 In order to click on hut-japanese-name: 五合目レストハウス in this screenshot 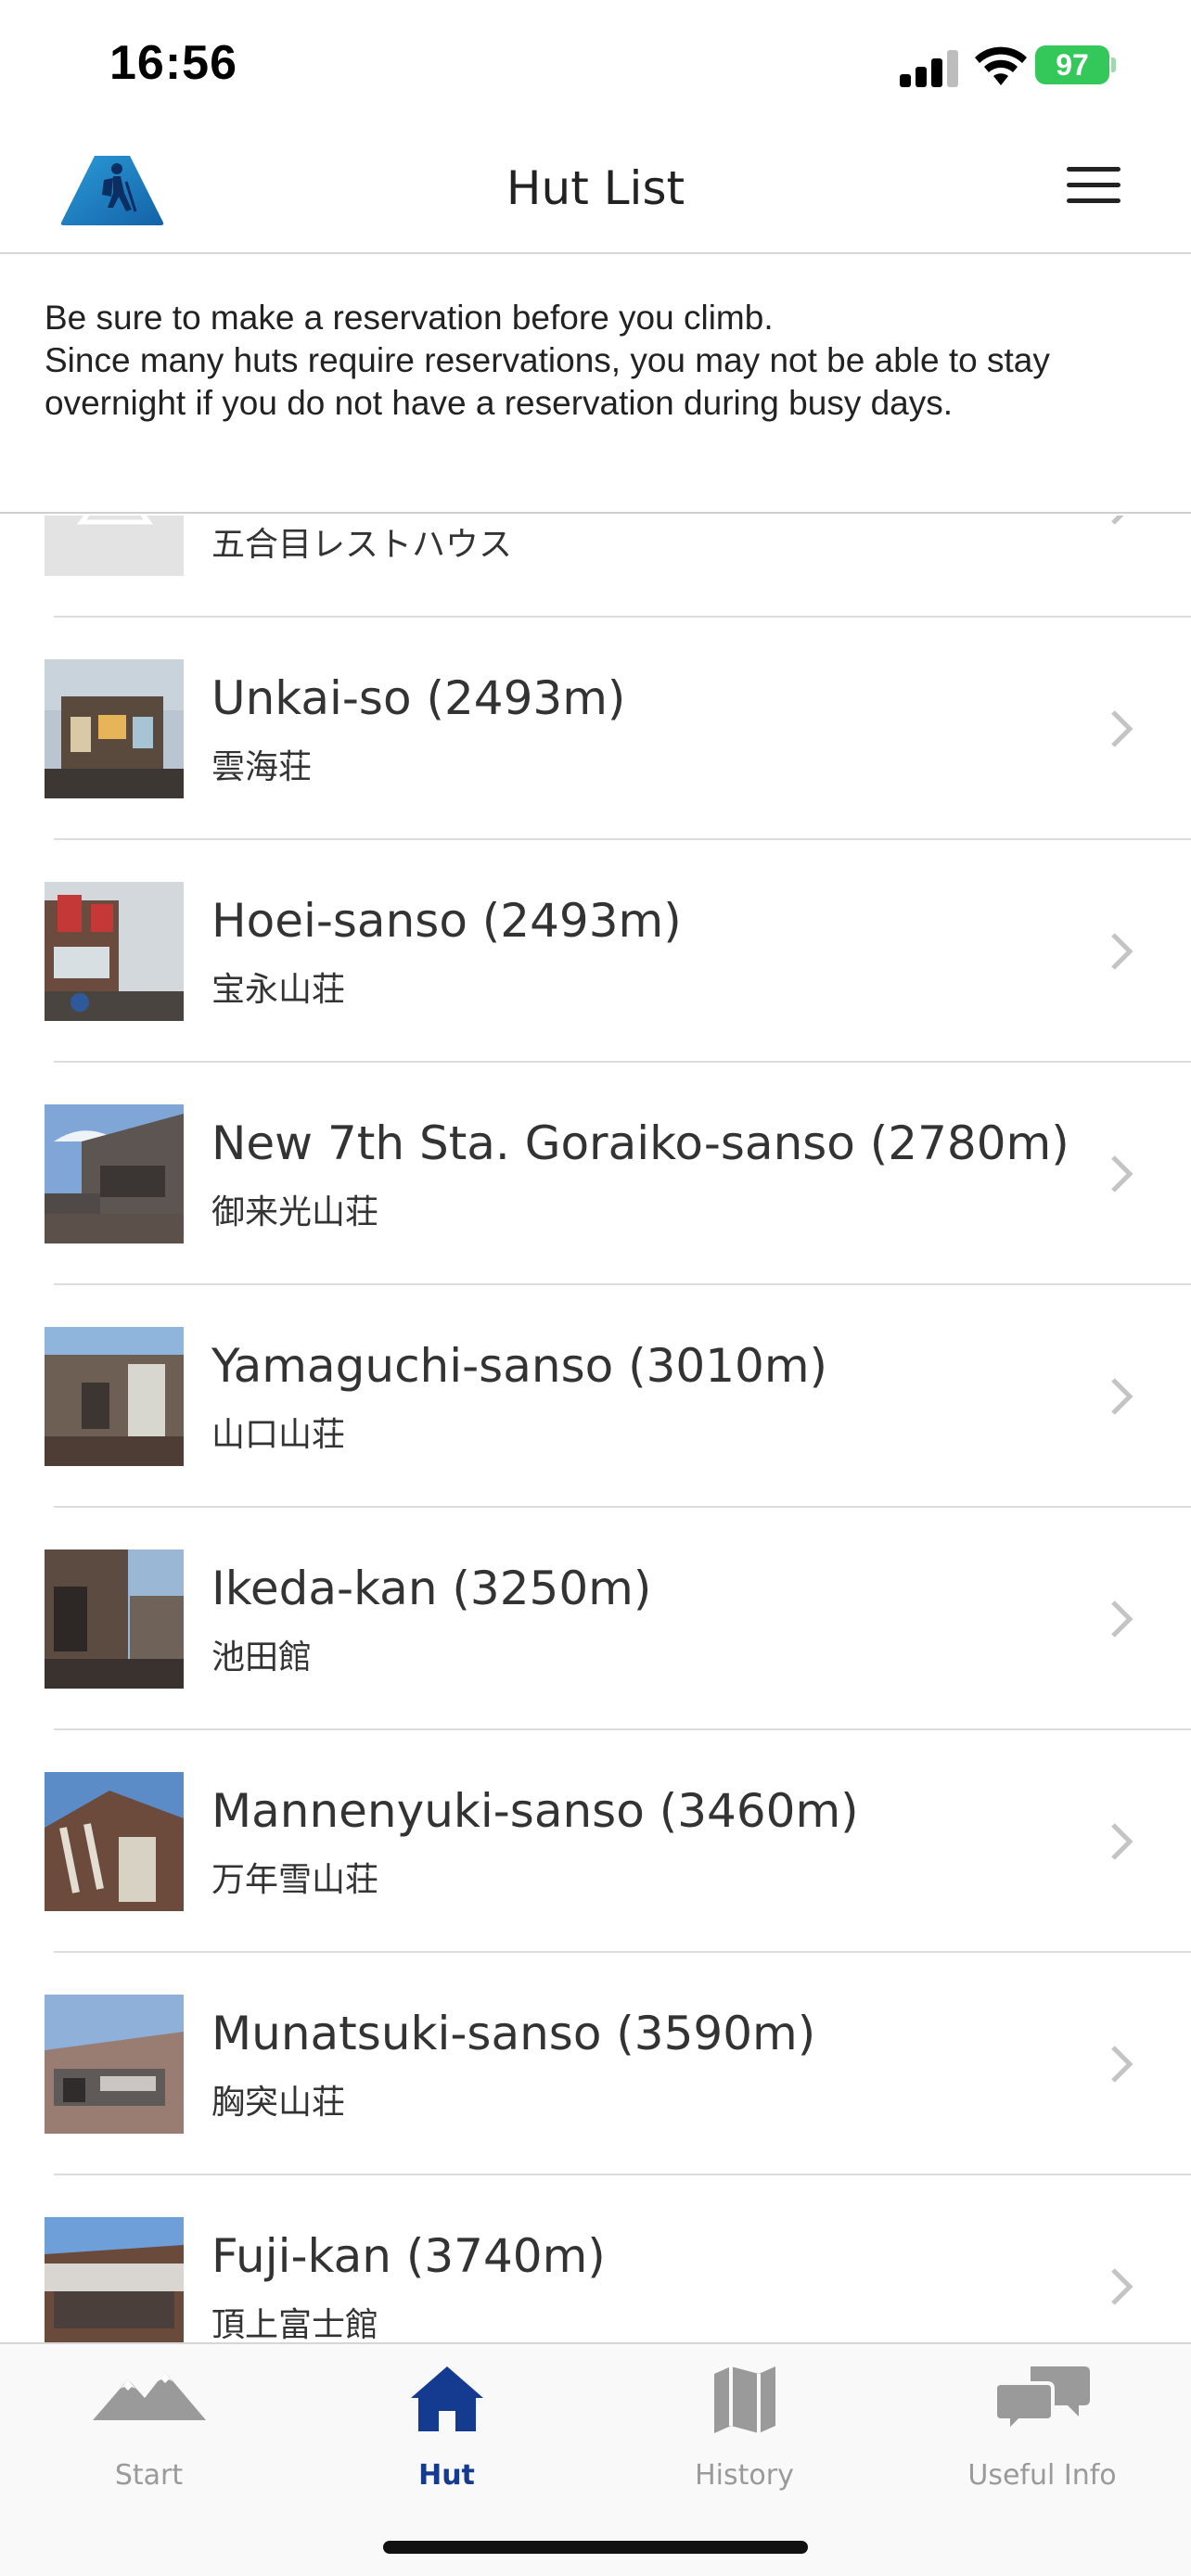, I will do `click(362, 545)`.